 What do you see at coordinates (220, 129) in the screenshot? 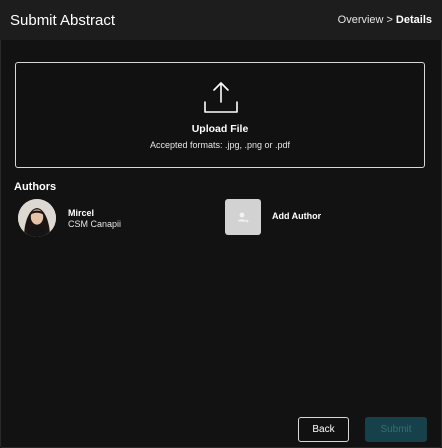
I see `upload-title: Upload File` at bounding box center [220, 129].